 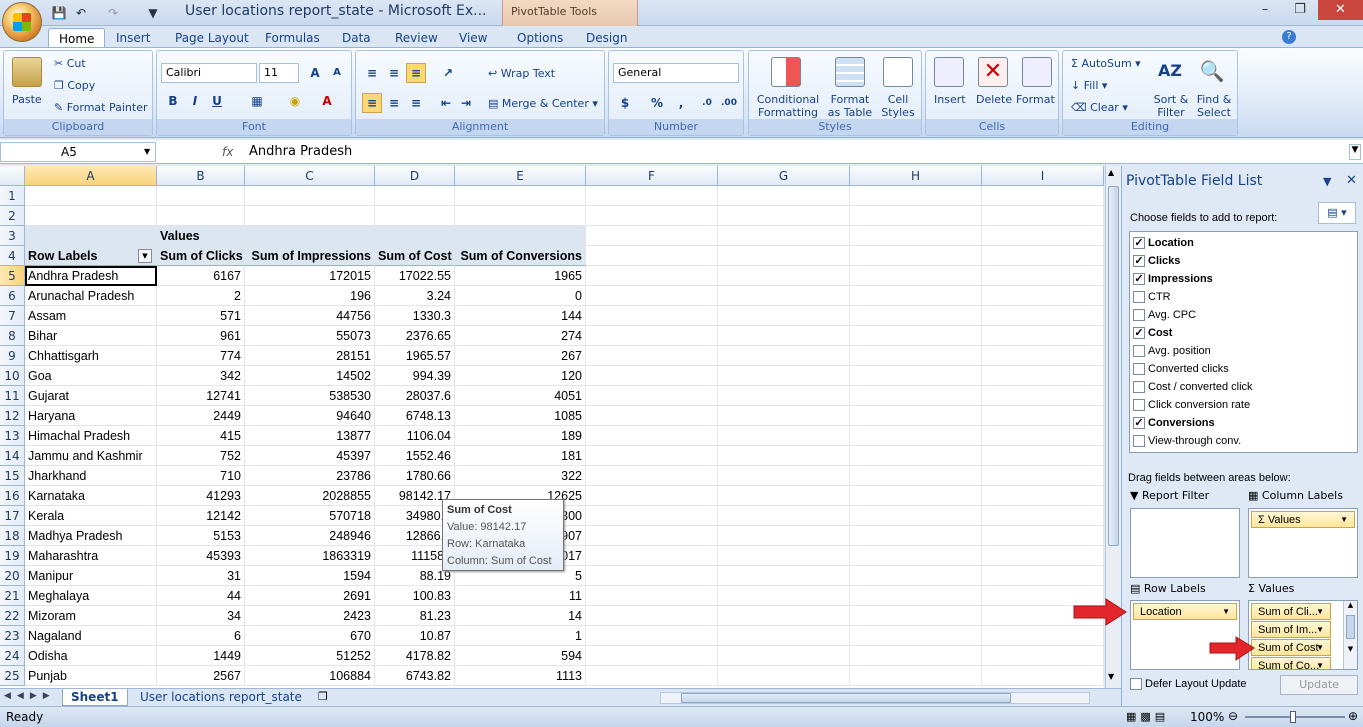 I want to click on checked-checkbox-icon: ✓, so click(x=1139, y=333).